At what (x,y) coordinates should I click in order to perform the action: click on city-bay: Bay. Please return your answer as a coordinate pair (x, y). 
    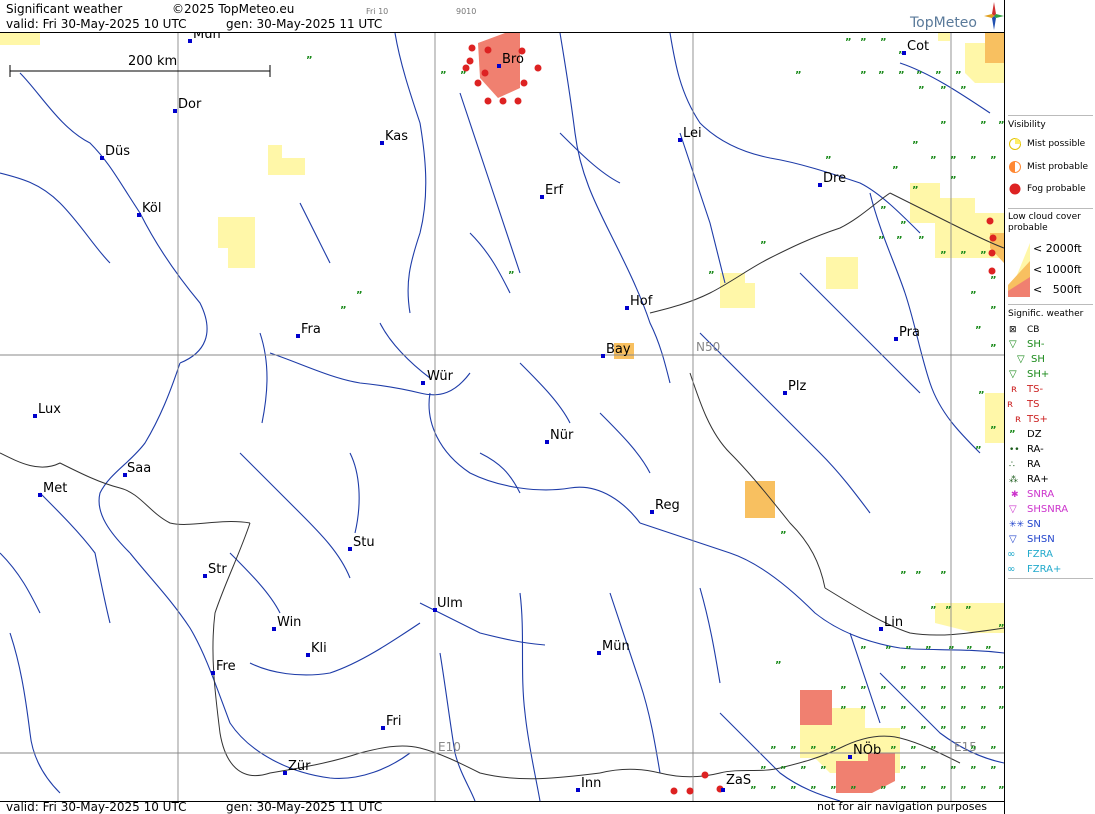
    Looking at the image, I should click on (616, 350).